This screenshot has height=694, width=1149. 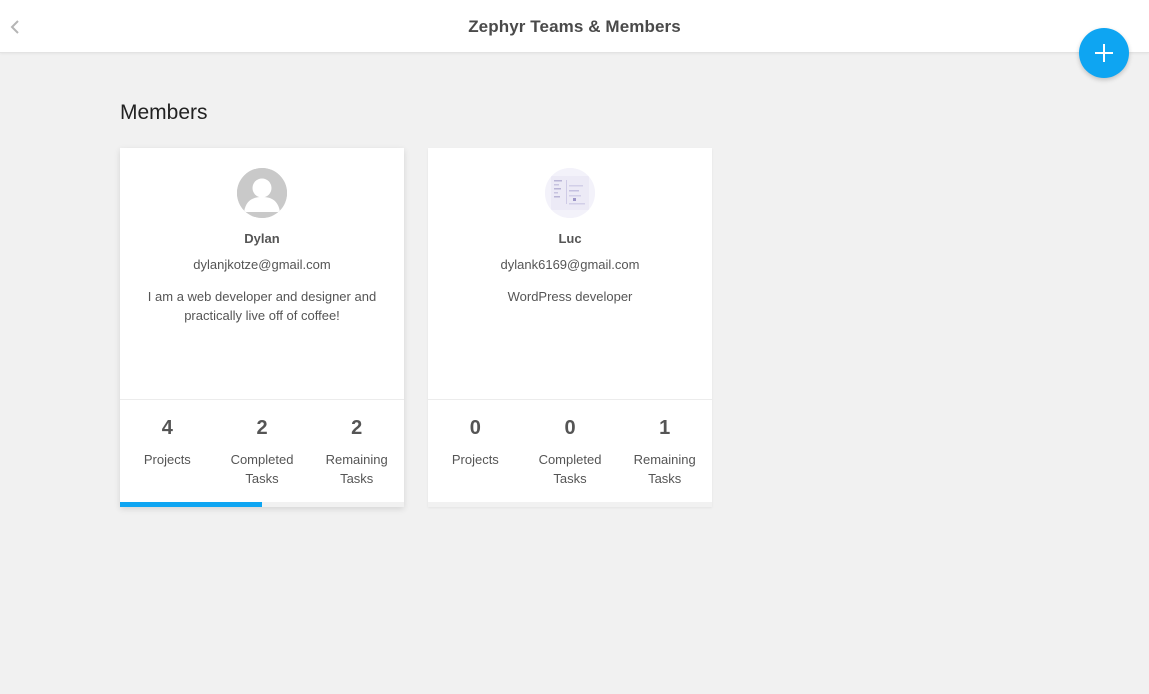 What do you see at coordinates (570, 296) in the screenshot?
I see `member-bio: WordPress developer` at bounding box center [570, 296].